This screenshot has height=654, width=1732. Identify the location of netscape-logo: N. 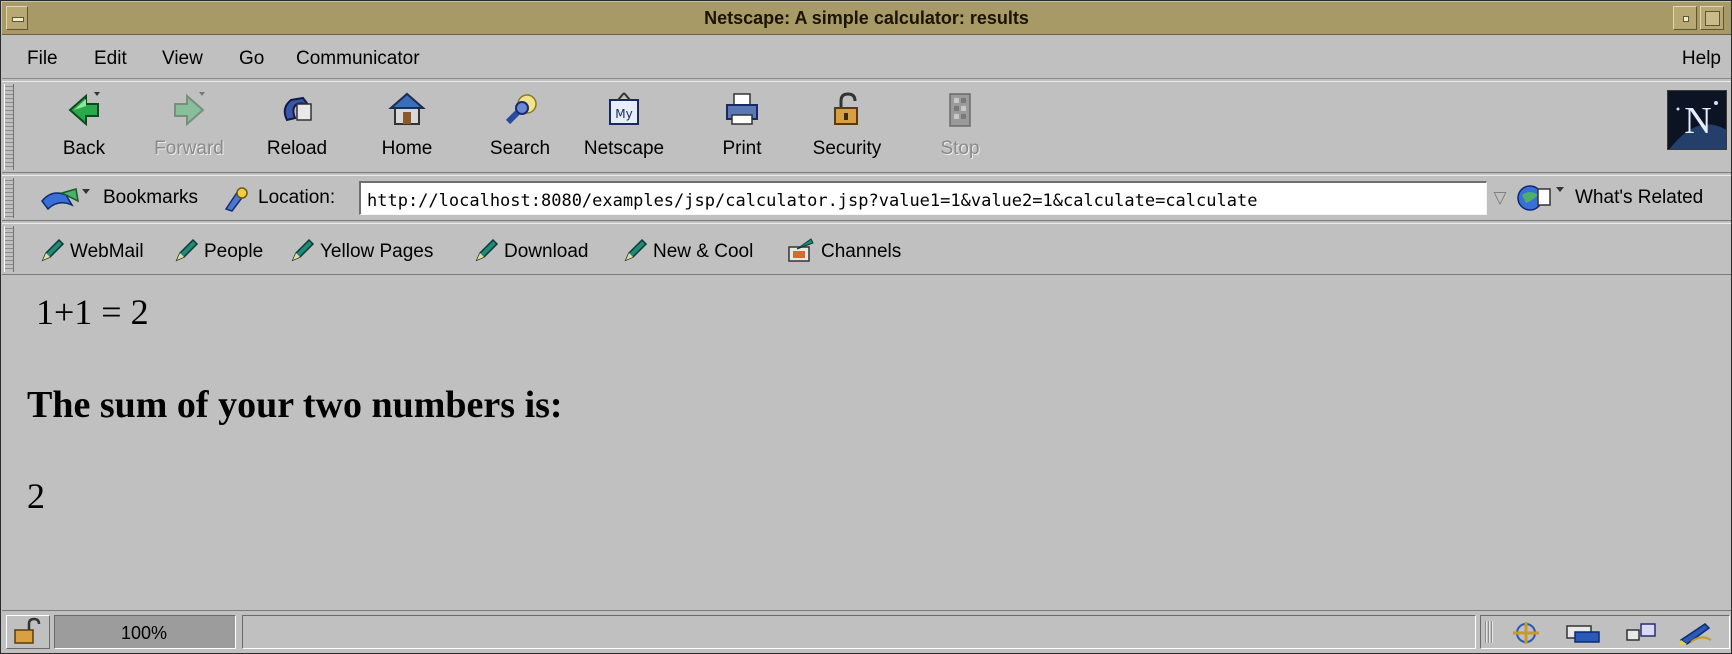
(1697, 120).